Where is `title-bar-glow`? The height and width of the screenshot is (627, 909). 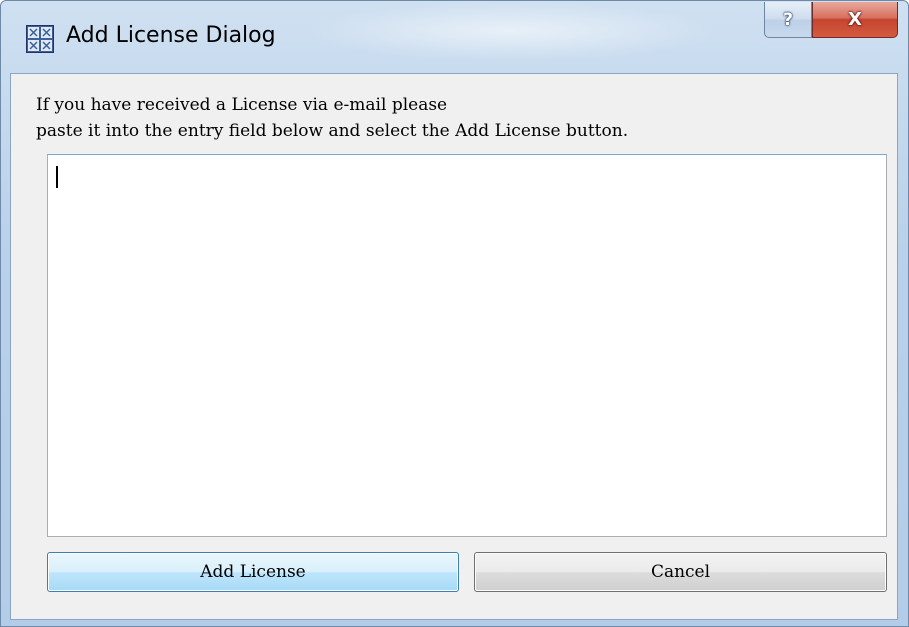
title-bar-glow is located at coordinates (511, 31).